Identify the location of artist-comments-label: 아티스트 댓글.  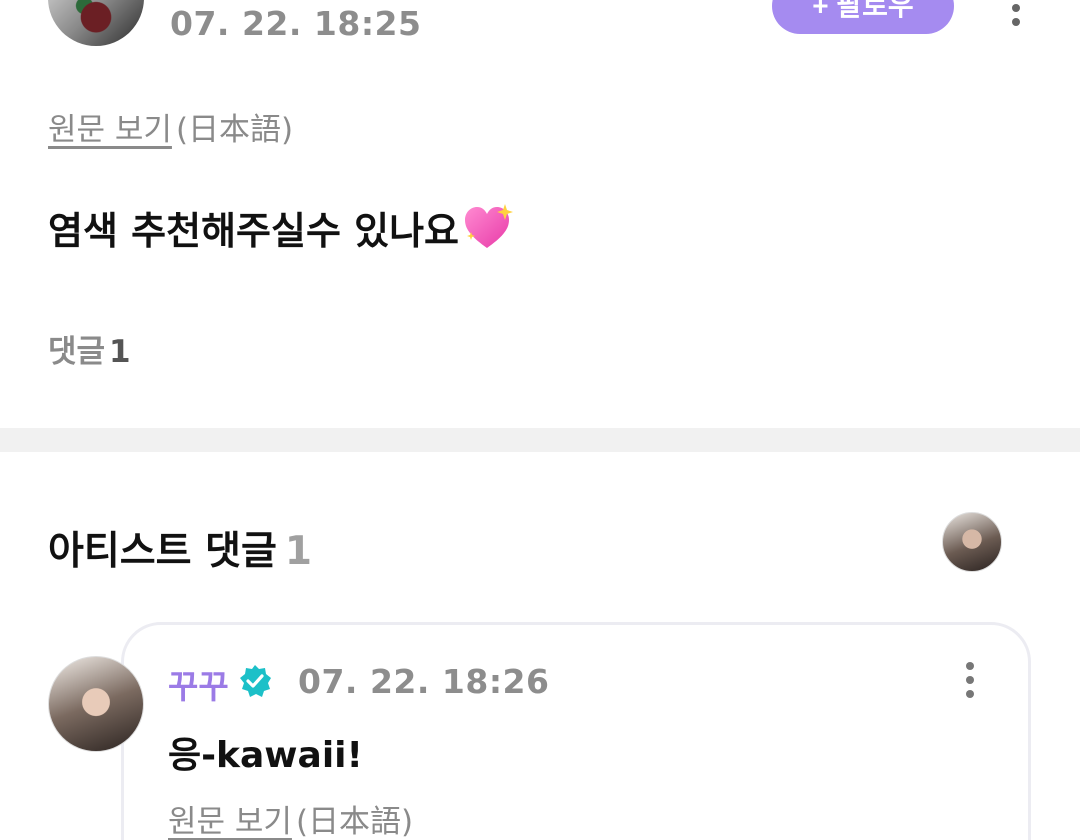
(162, 551).